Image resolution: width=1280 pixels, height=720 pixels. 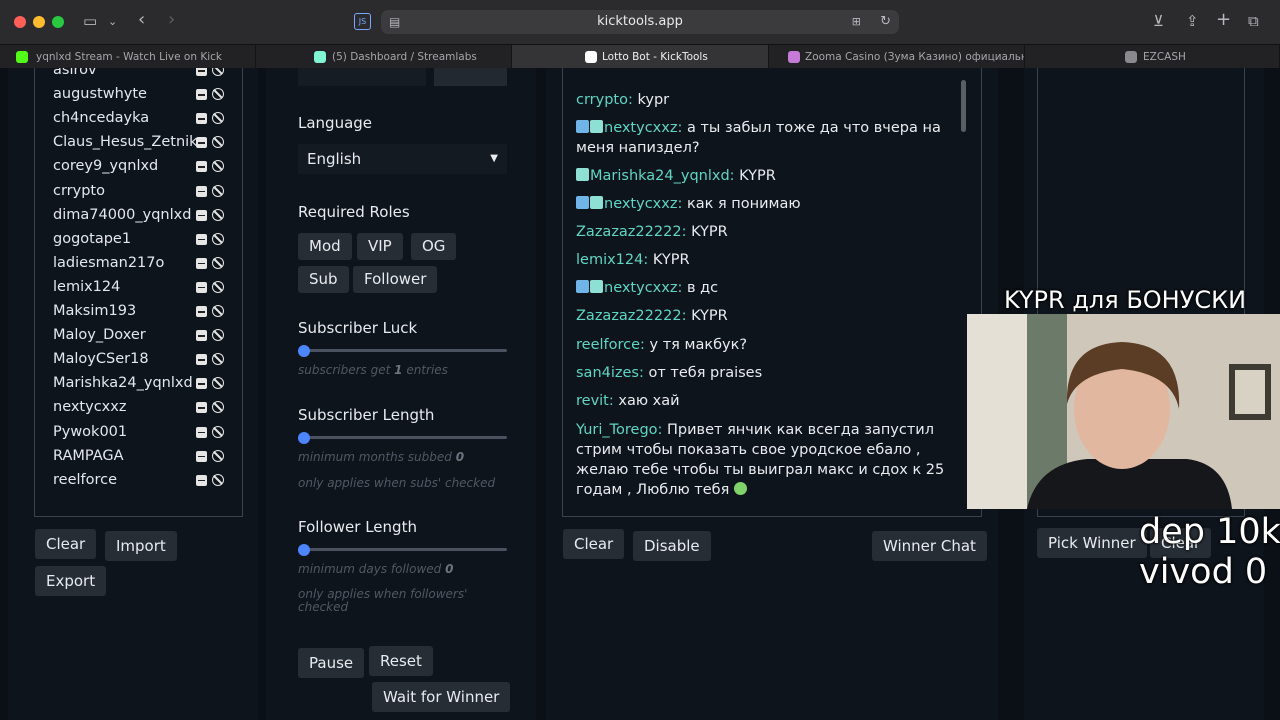 What do you see at coordinates (640, 22) in the screenshot?
I see `address-bar: ▤ kicktools.app ⊞ ↻` at bounding box center [640, 22].